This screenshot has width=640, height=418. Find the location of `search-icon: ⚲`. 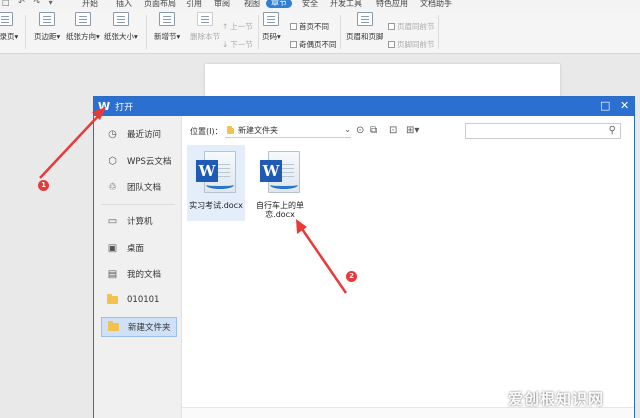

search-icon: ⚲ is located at coordinates (612, 130).